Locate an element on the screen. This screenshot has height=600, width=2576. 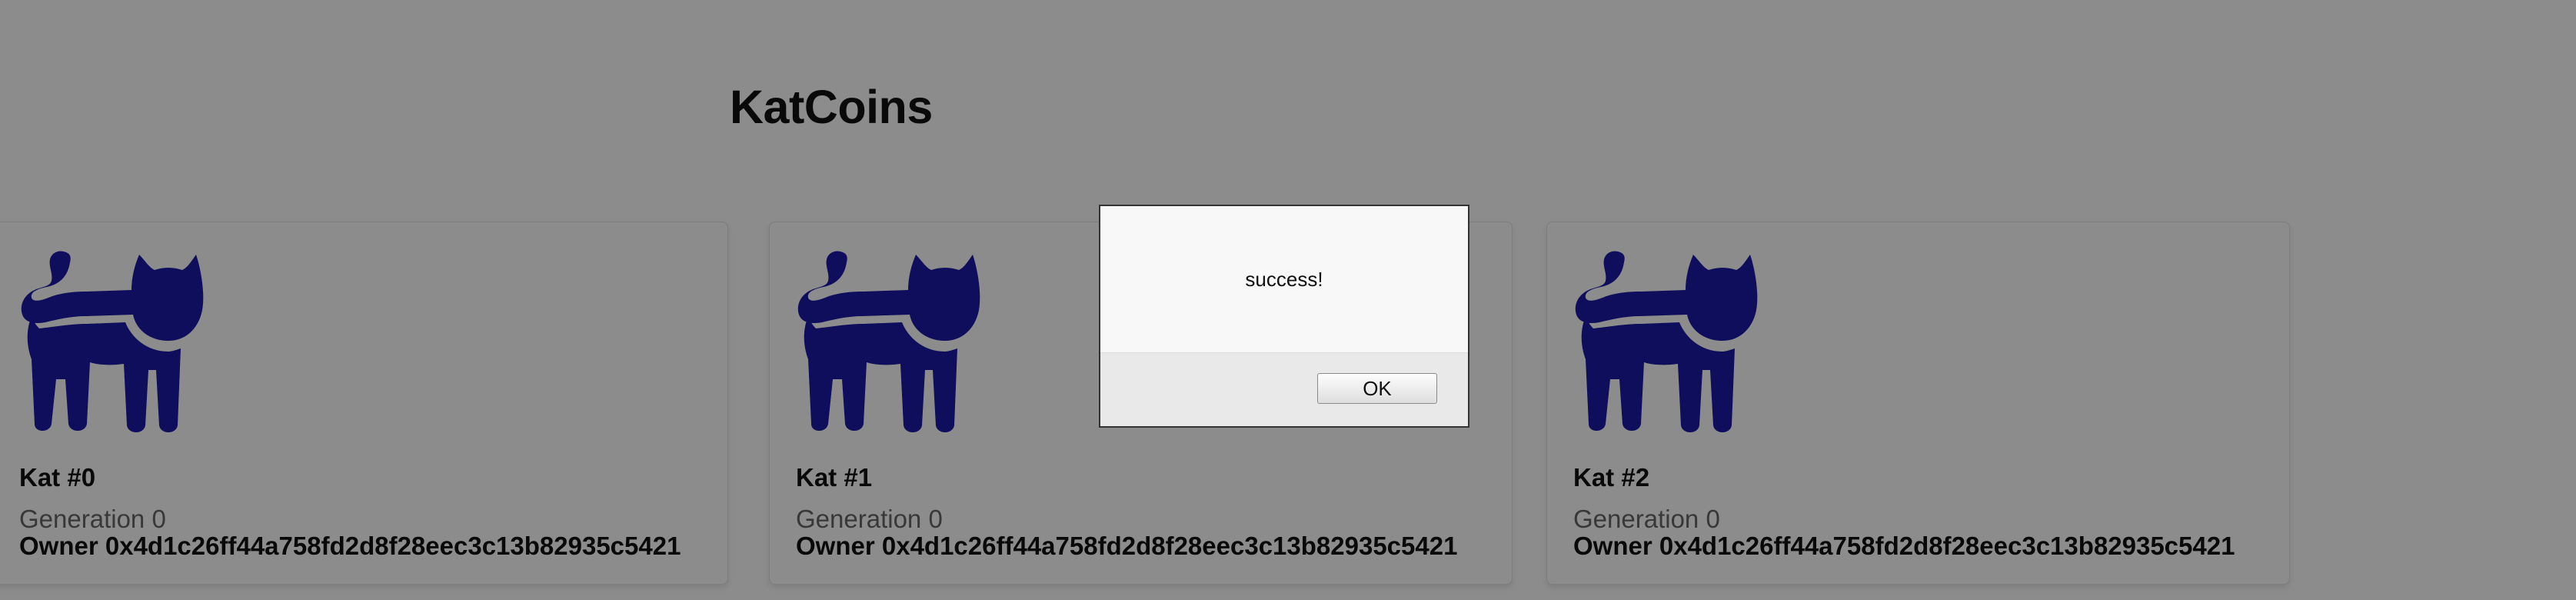
ok-button: OK is located at coordinates (1377, 389).